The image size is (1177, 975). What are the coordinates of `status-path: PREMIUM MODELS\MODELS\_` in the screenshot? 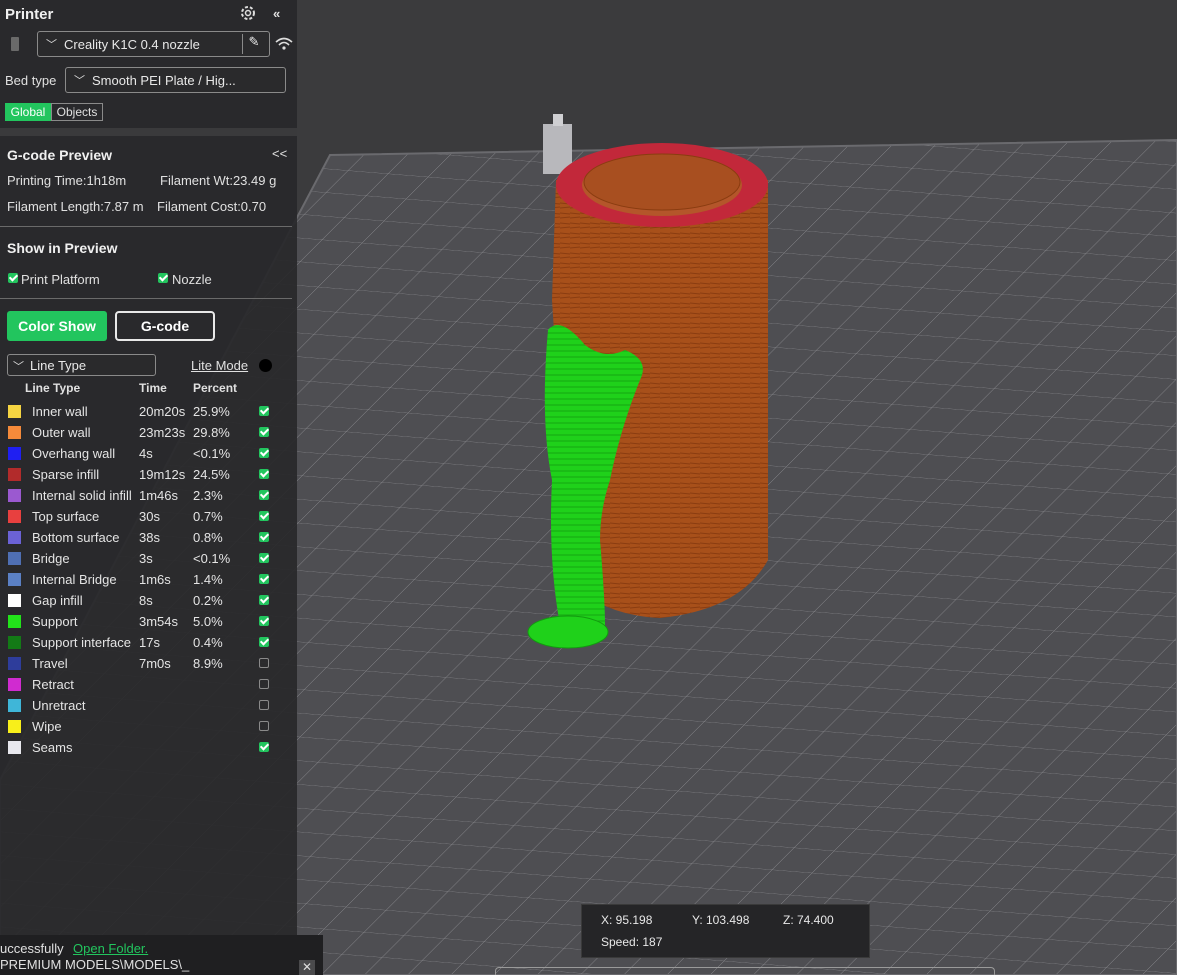 It's located at (95, 964).